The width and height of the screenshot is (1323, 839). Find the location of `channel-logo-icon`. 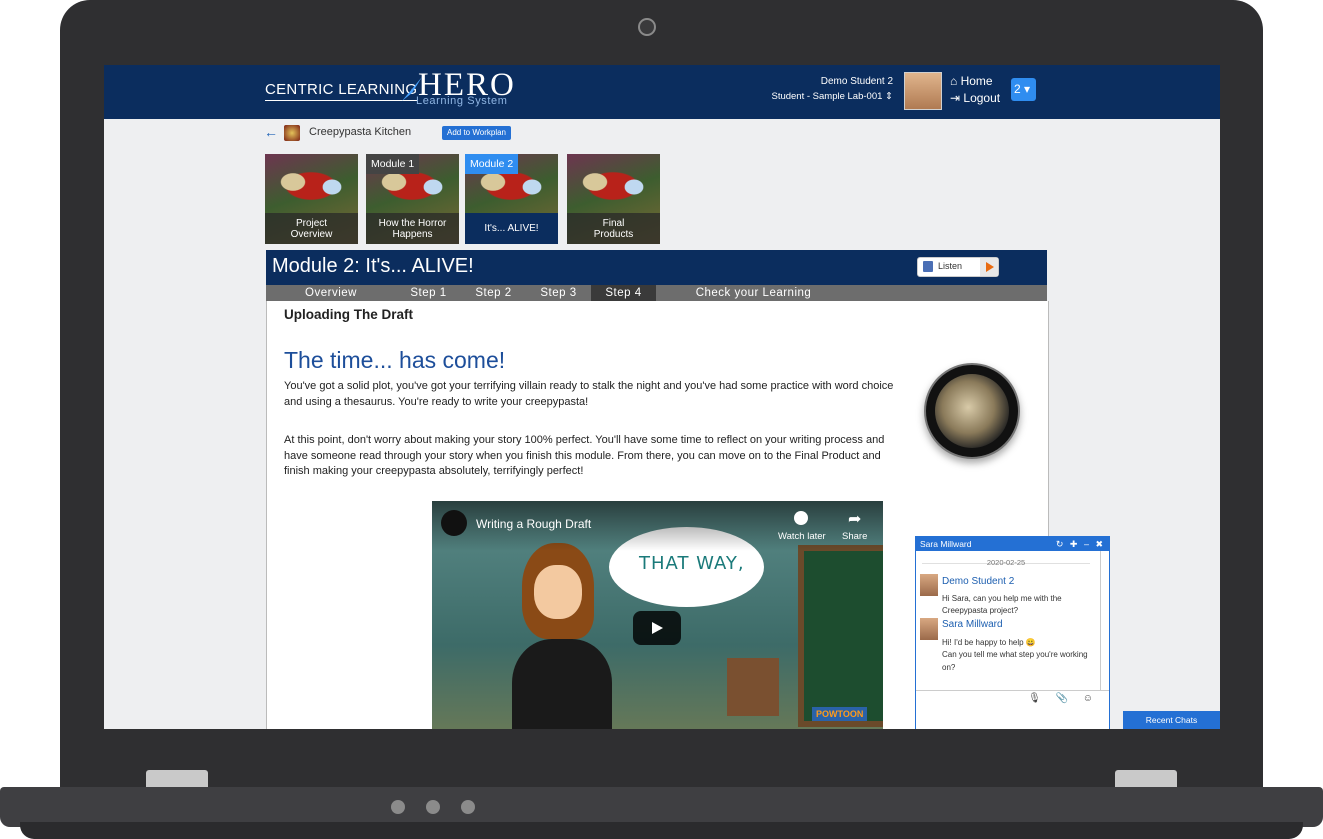

channel-logo-icon is located at coordinates (454, 523).